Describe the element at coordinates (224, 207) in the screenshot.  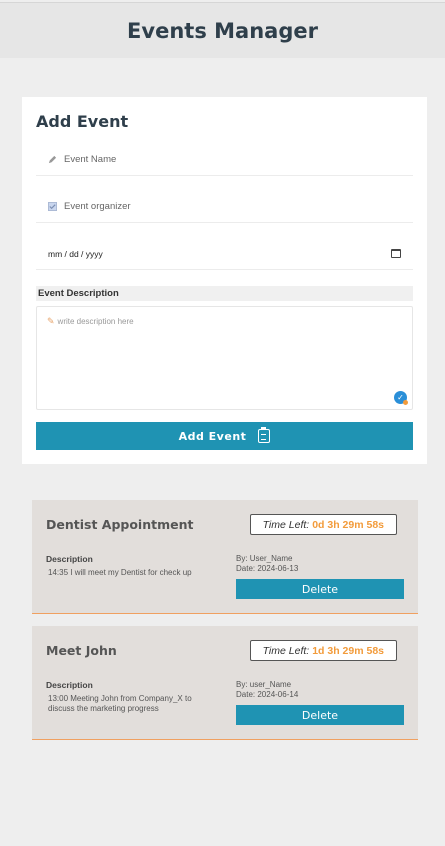
I see `event-organizer-input: Event organizer` at that location.